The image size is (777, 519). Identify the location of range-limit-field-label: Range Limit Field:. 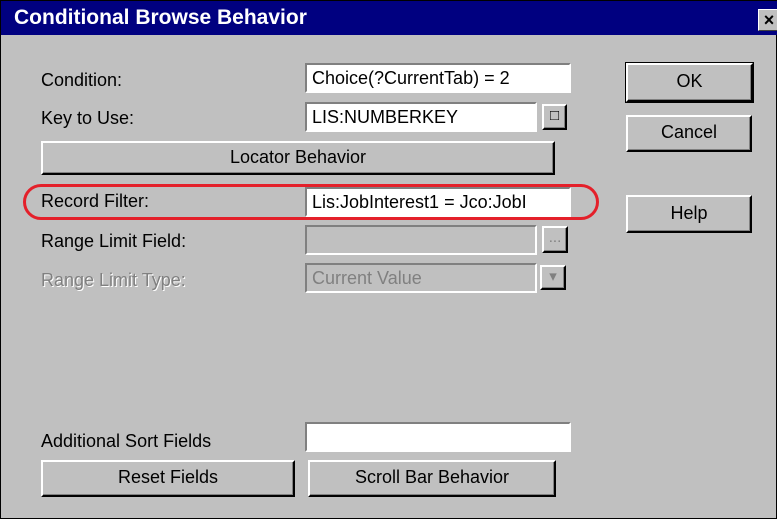
(114, 241).